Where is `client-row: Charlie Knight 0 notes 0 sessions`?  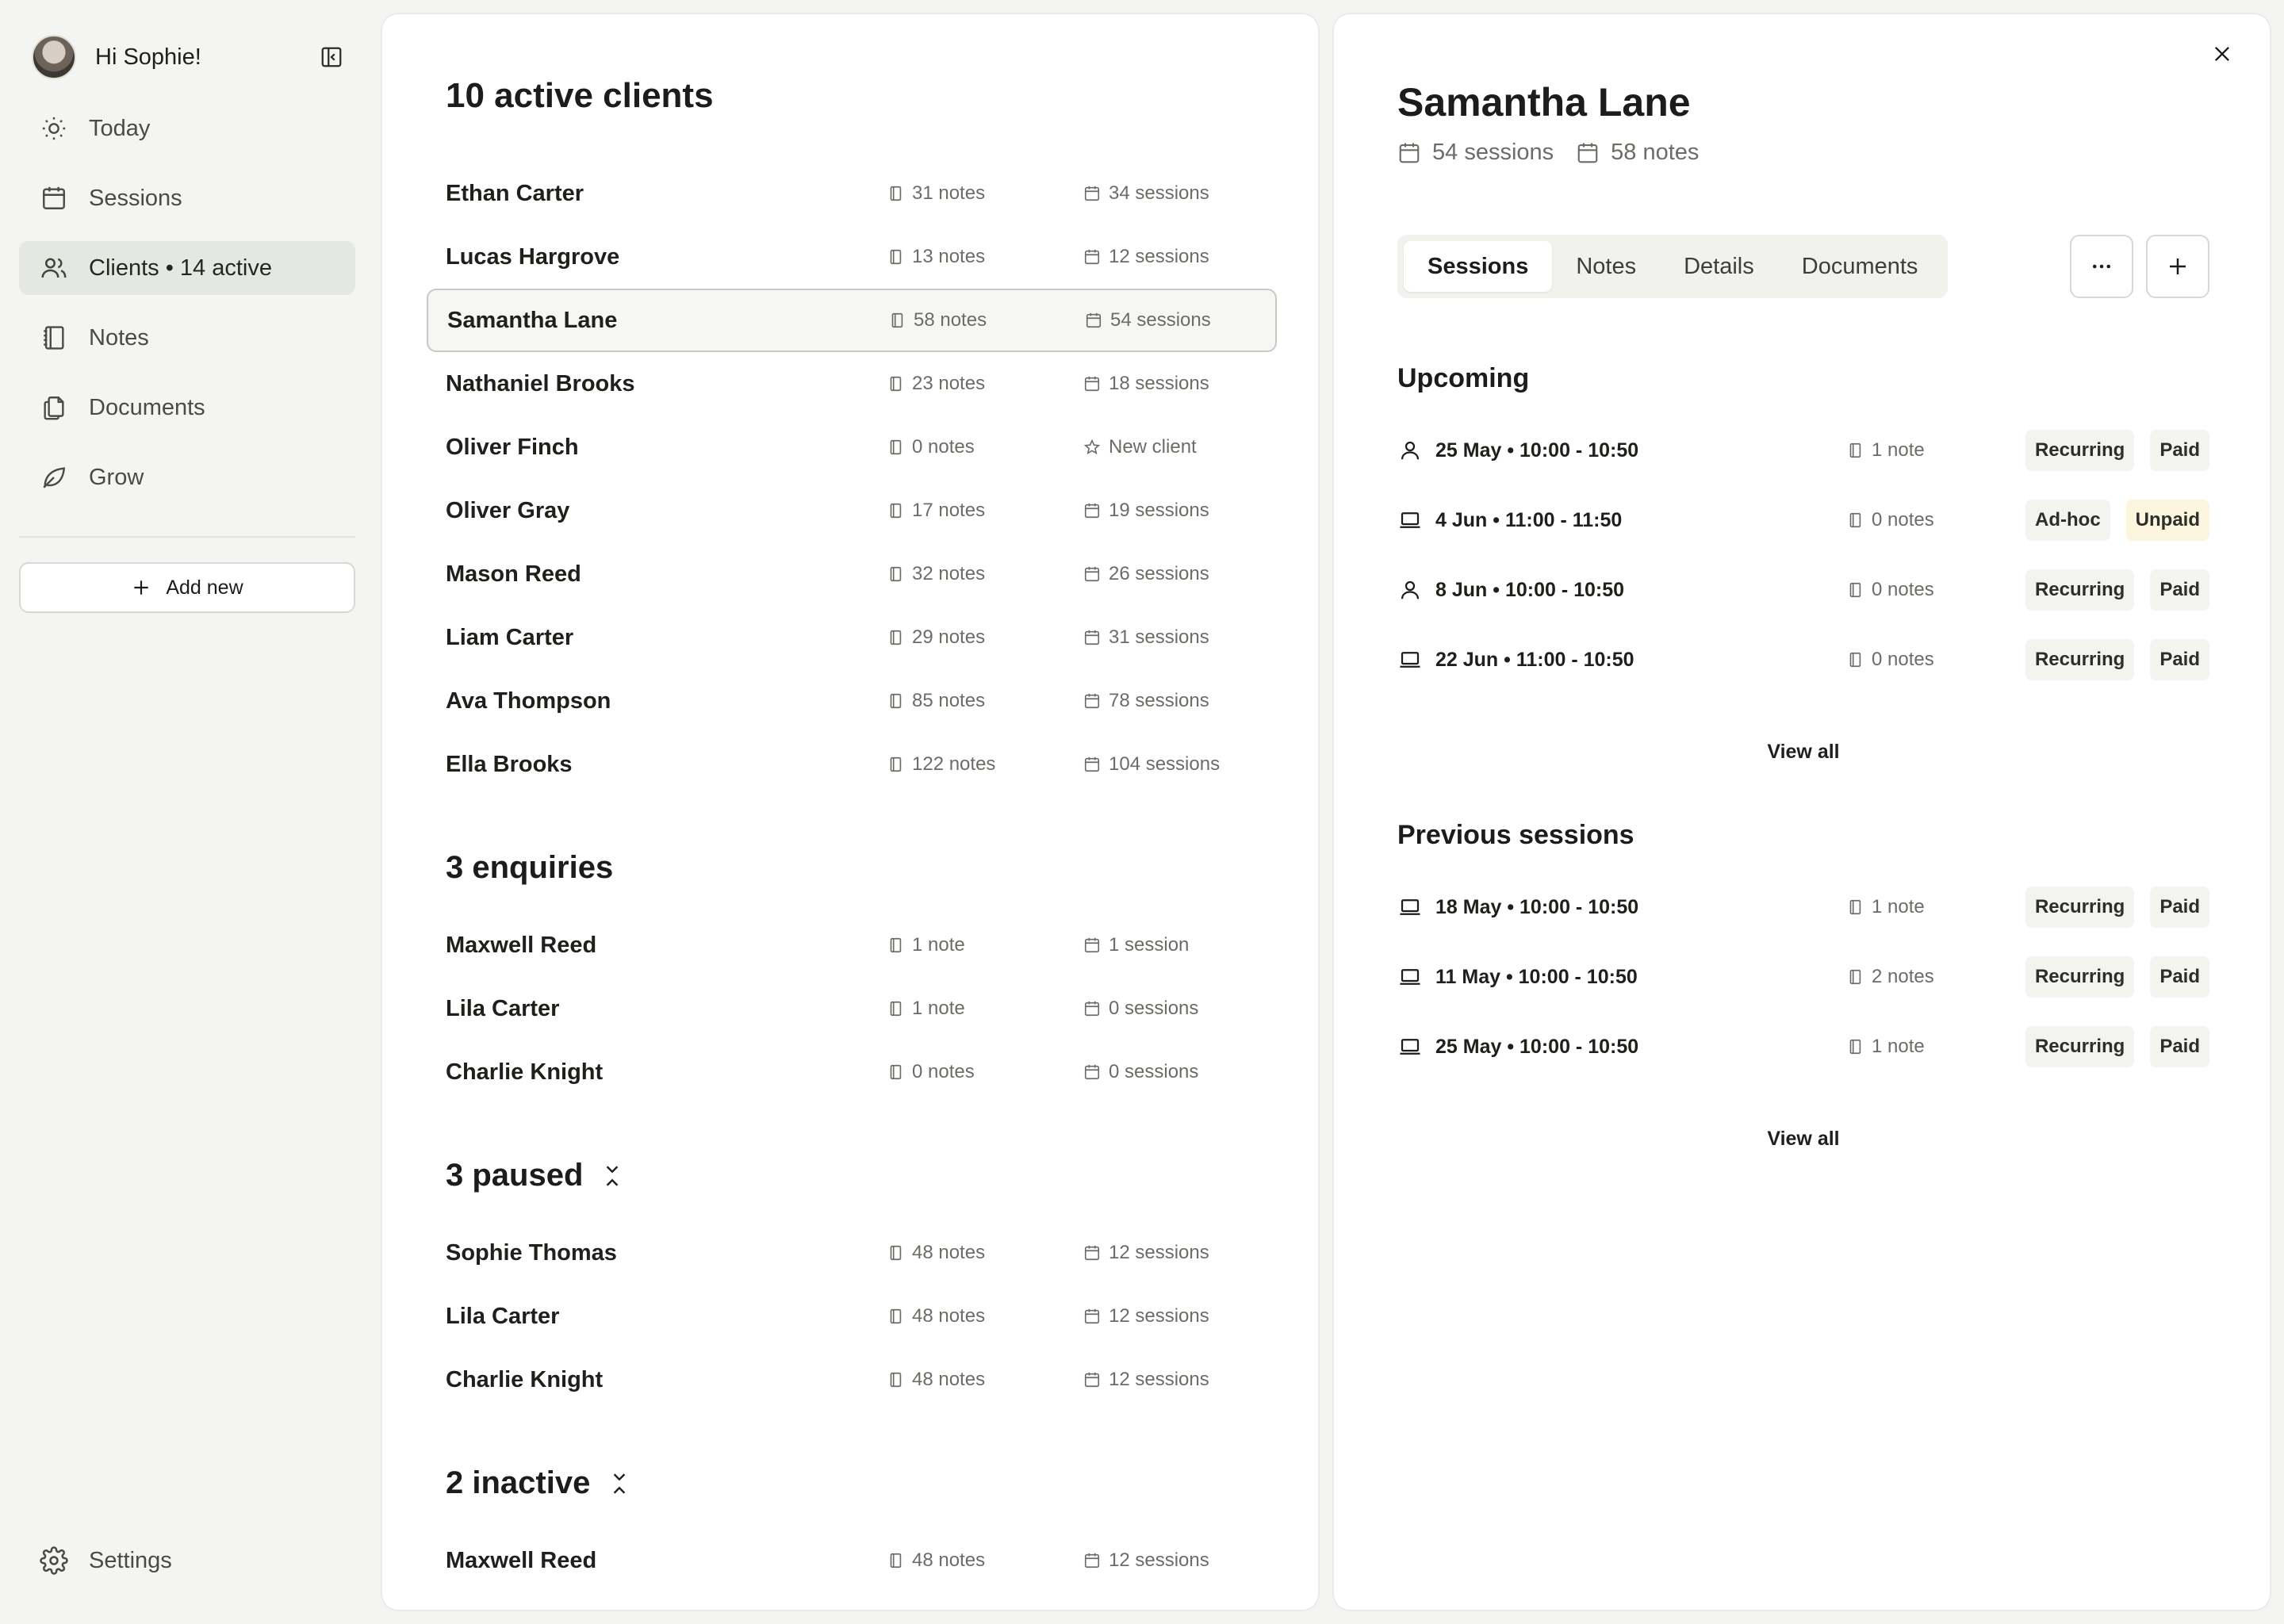
client-row: Charlie Knight 0 notes 0 sessions is located at coordinates (852, 1072).